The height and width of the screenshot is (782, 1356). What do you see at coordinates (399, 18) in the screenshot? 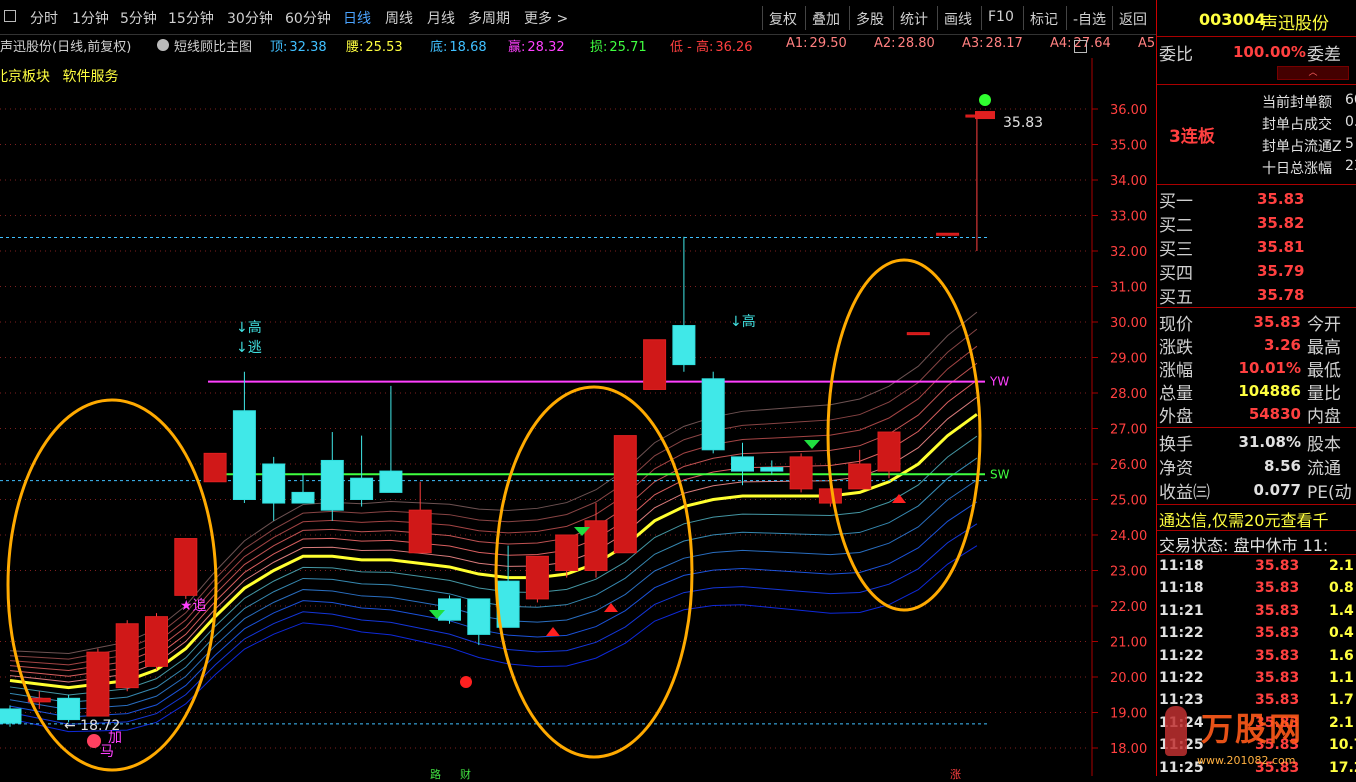
I see `period-tab: 周线` at bounding box center [399, 18].